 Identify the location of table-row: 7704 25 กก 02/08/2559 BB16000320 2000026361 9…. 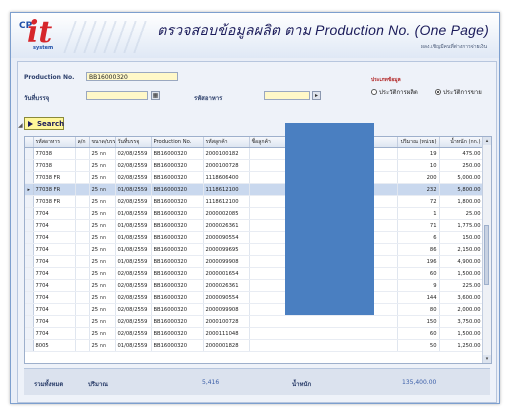
(254, 285).